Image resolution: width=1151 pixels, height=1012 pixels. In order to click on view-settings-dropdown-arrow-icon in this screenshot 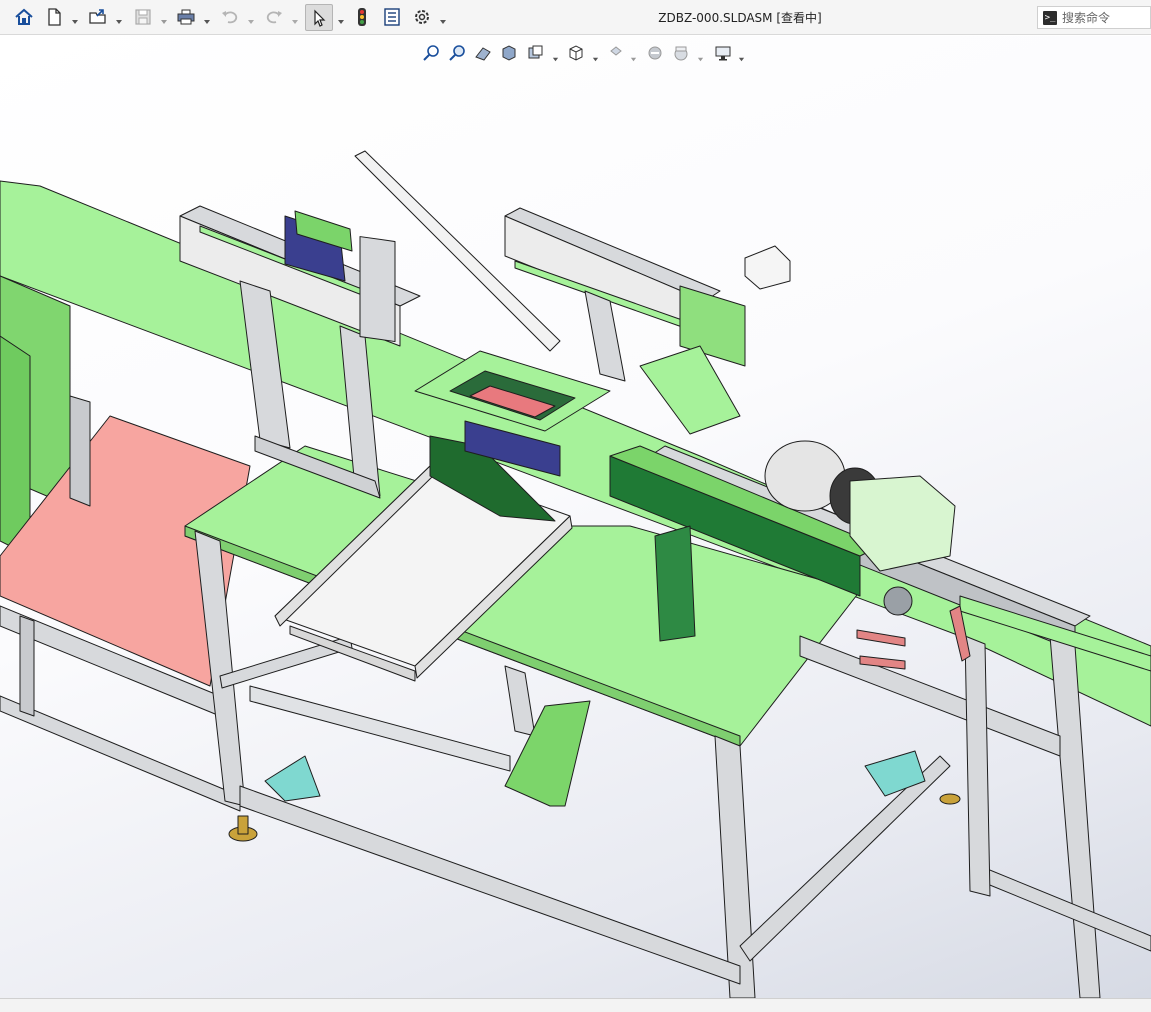, I will do `click(741, 56)`.